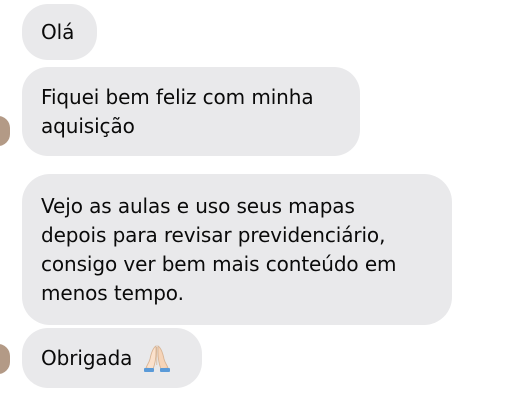  What do you see at coordinates (177, 111) in the screenshot?
I see `message-text: Fiquei bem feliz com minha aquisição` at bounding box center [177, 111].